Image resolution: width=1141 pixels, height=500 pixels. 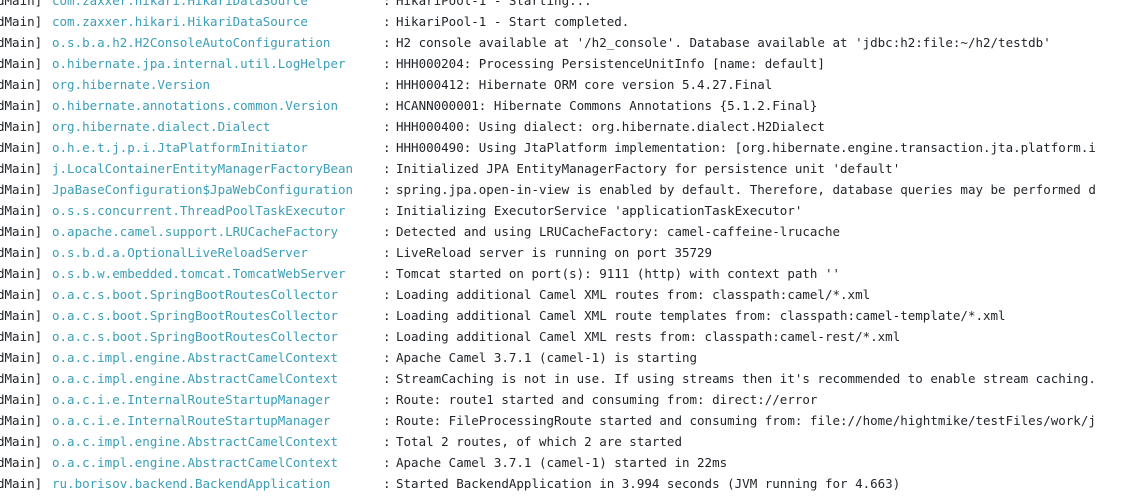 What do you see at coordinates (180, 252) in the screenshot?
I see `log-logger-link: o.s.b.d.a.OptionalLiveReloadServer` at bounding box center [180, 252].